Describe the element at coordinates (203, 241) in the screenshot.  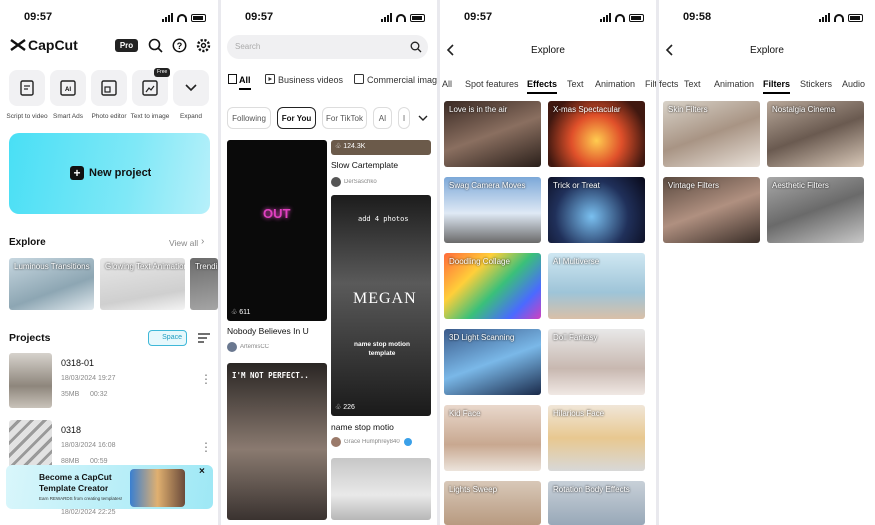
I see `chevron-right-icon: ›` at that location.